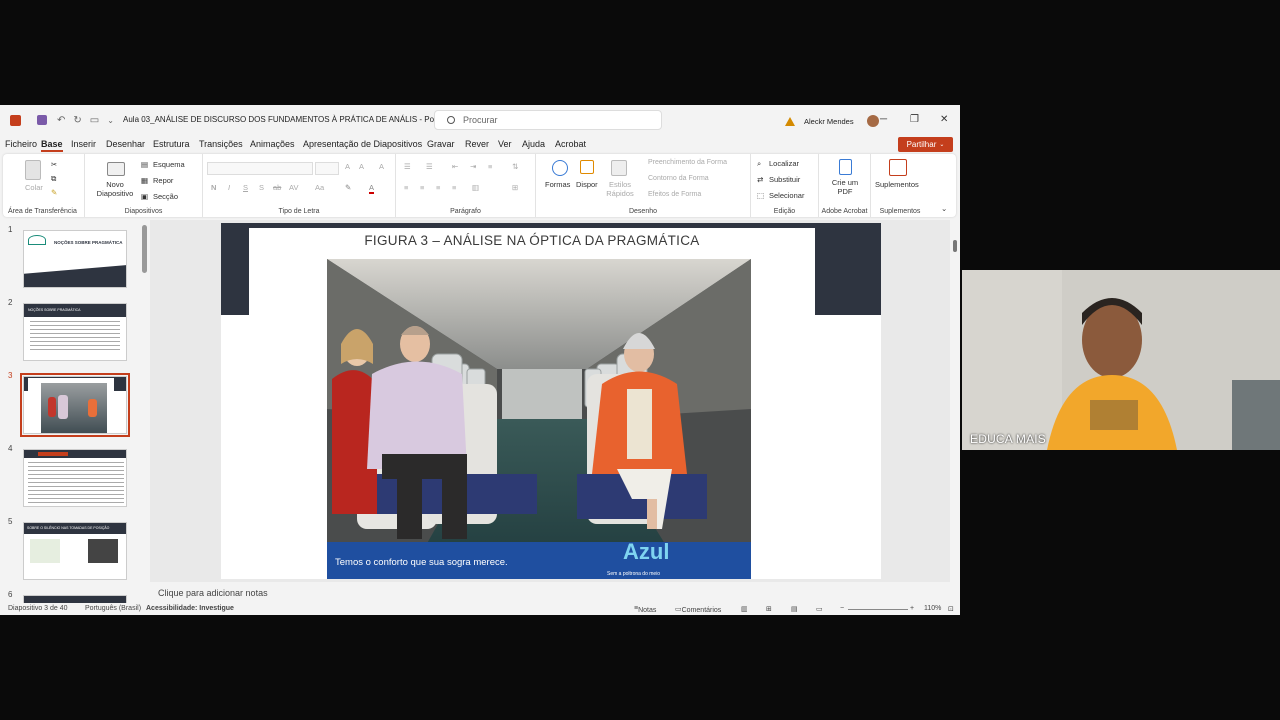  I want to click on reset-button: Repor, so click(163, 180).